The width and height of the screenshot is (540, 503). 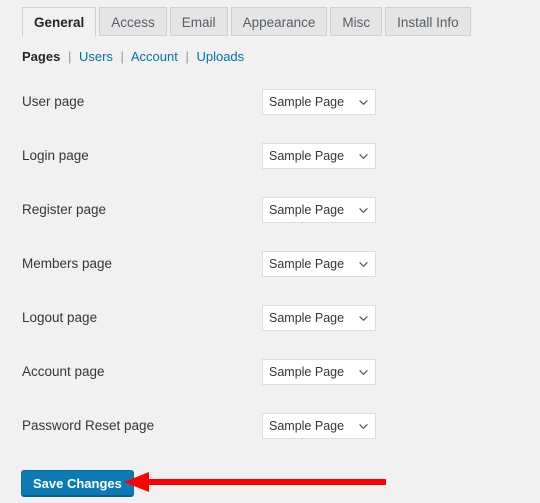 I want to click on field-login-page: Sample Page, so click(x=319, y=156).